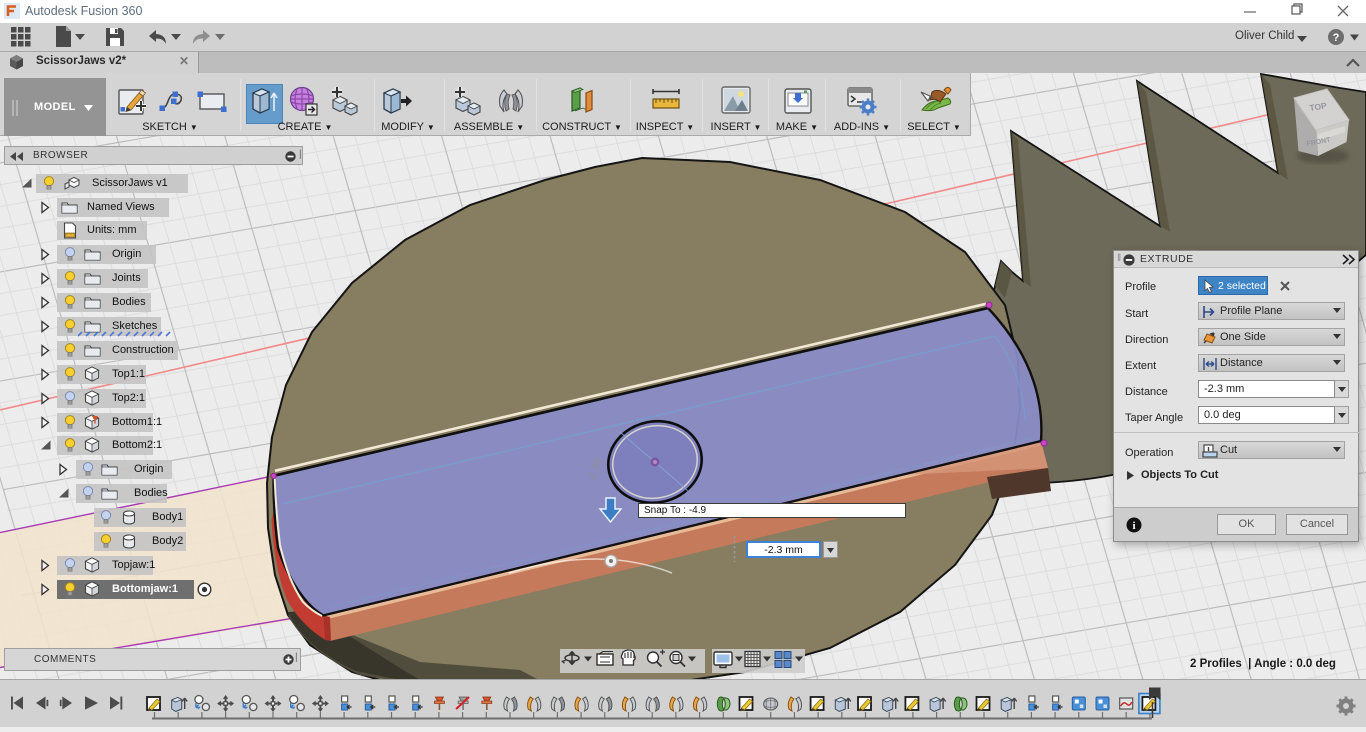  What do you see at coordinates (1133, 526) in the screenshot?
I see `svg-text: i` at bounding box center [1133, 526].